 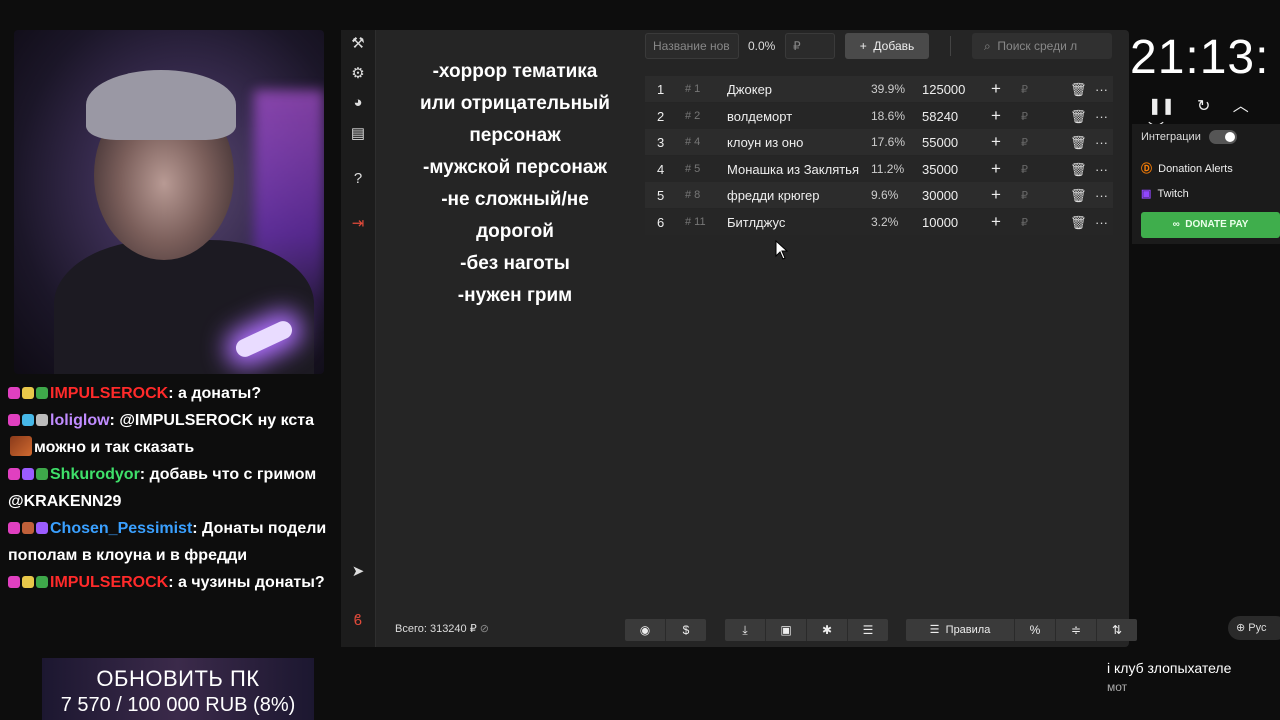 What do you see at coordinates (173, 582) in the screenshot?
I see `chat-message: IMPULSEROCK: а чузины донаты?` at bounding box center [173, 582].